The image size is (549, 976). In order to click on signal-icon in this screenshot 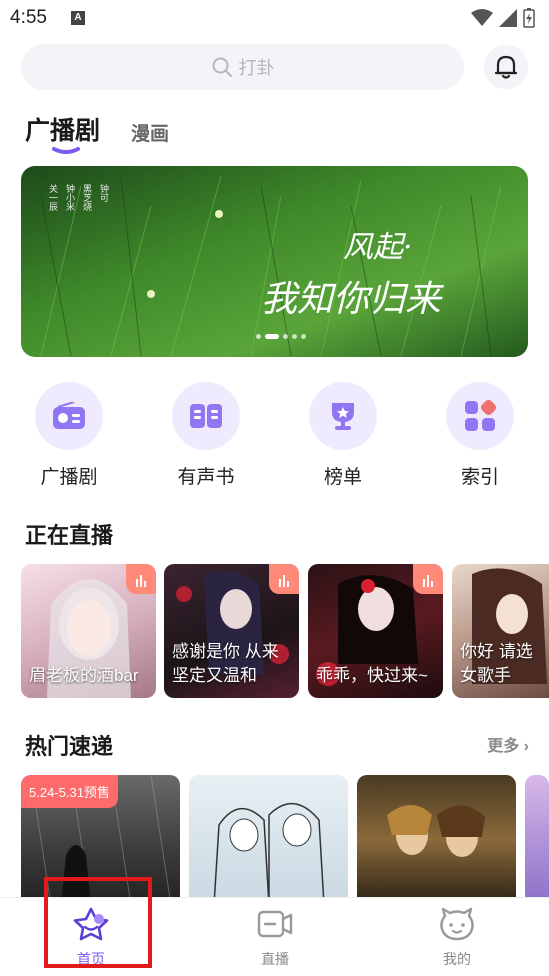, I will do `click(508, 18)`.